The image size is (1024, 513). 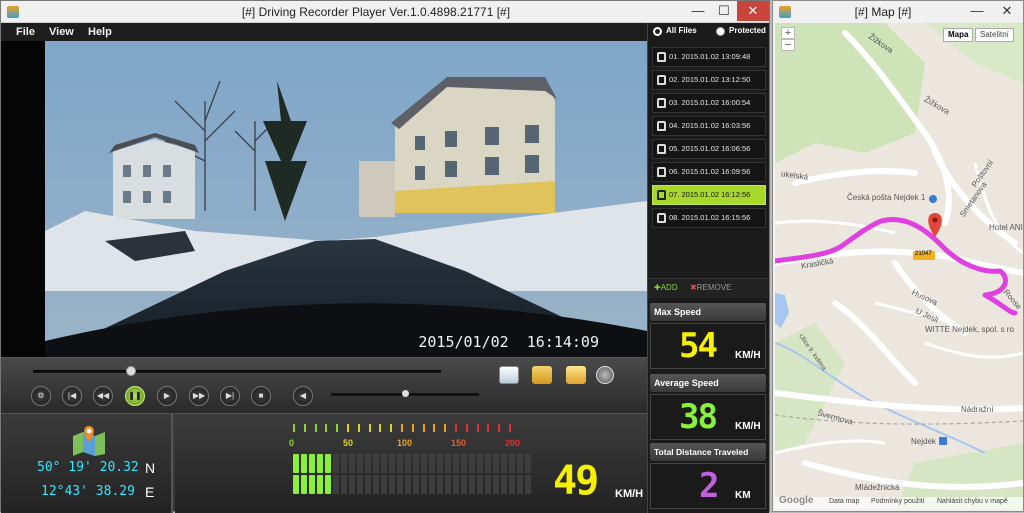 I want to click on file-list-item: 06. 2015.01.02 16:09:56, so click(x=709, y=172).